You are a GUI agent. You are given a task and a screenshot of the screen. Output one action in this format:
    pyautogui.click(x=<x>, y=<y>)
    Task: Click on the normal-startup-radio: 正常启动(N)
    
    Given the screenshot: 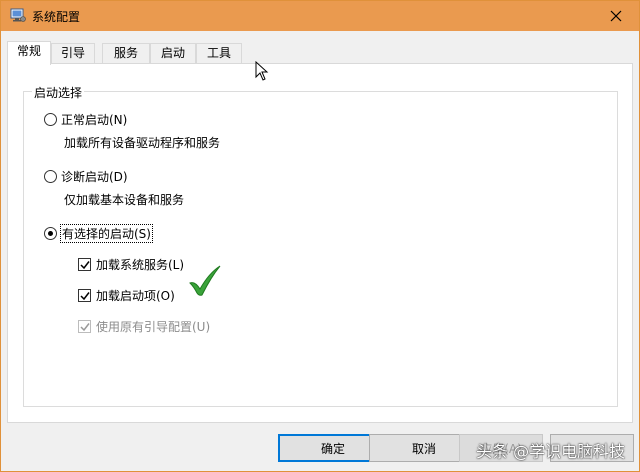 What is the action you would take?
    pyautogui.click(x=85, y=119)
    